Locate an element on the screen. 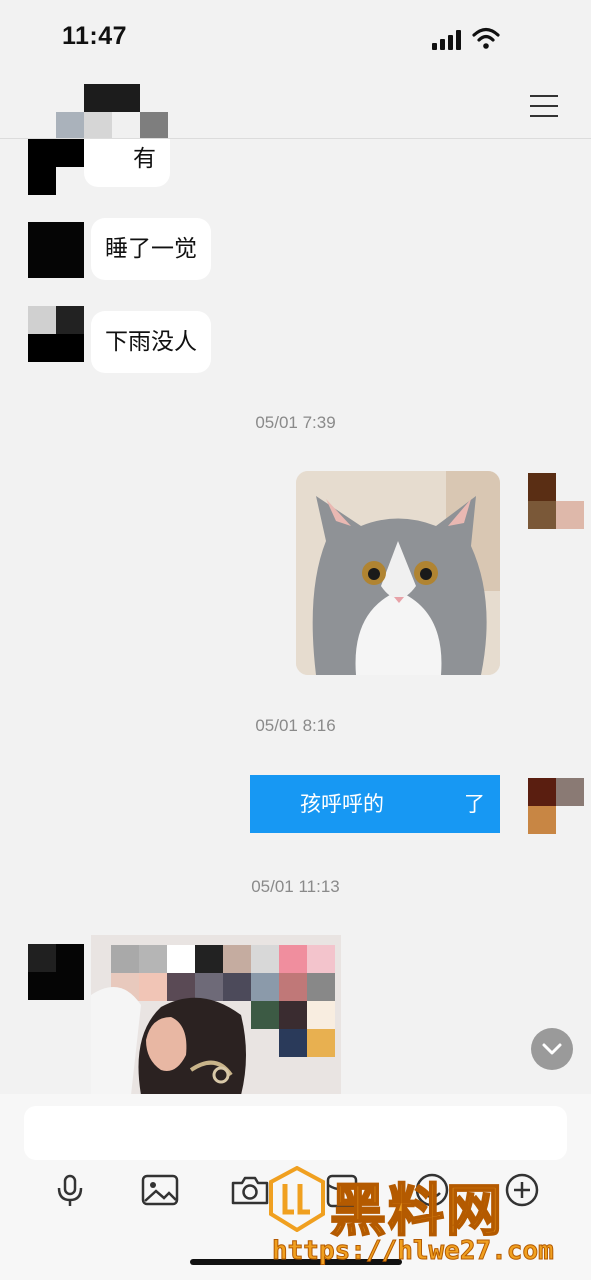 The width and height of the screenshot is (591, 1280). signal-icon is located at coordinates (448, 40).